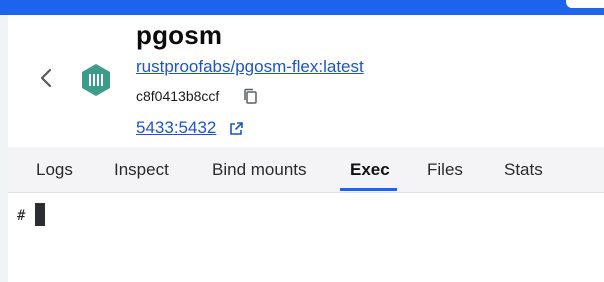  Describe the element at coordinates (178, 96) in the screenshot. I see `container-id: c8f0413b8ccf` at that location.